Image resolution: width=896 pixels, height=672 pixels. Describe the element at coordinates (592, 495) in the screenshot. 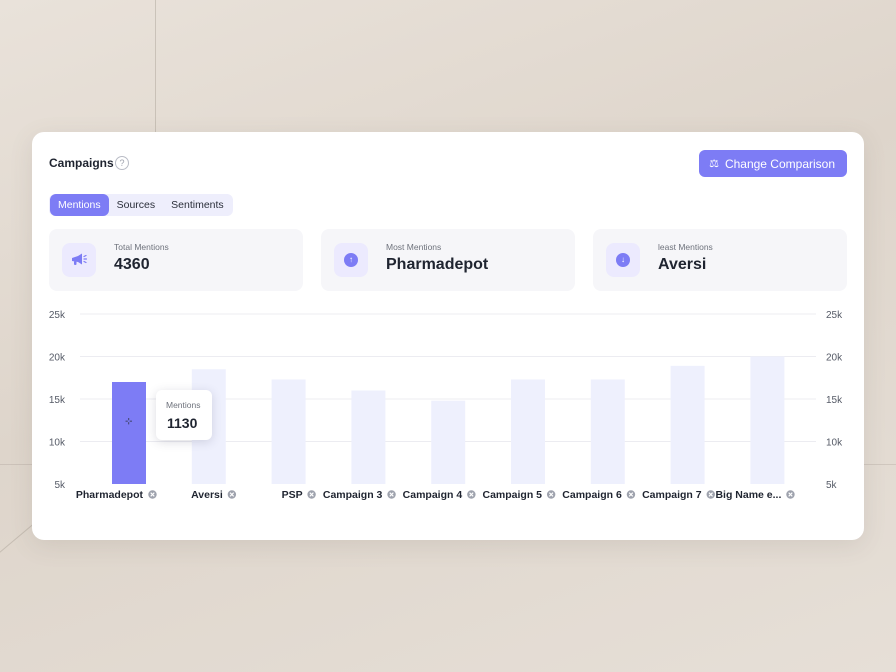

I see `x-tick-label: Campaign 6` at that location.